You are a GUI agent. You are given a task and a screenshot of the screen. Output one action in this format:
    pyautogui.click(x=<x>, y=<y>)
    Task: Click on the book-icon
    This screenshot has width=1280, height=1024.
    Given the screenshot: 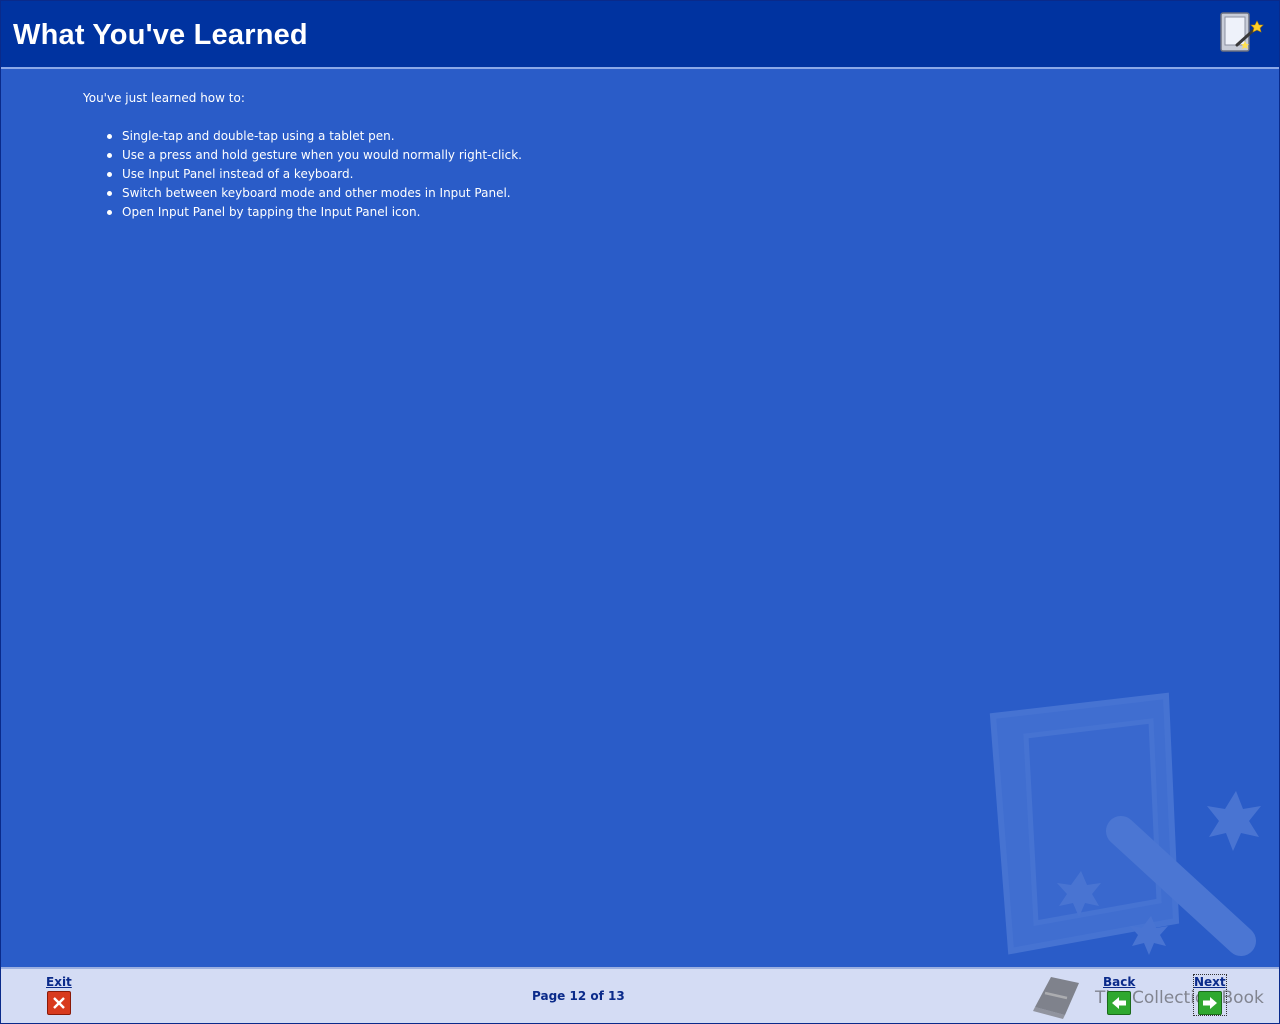 What is the action you would take?
    pyautogui.click(x=1056, y=998)
    